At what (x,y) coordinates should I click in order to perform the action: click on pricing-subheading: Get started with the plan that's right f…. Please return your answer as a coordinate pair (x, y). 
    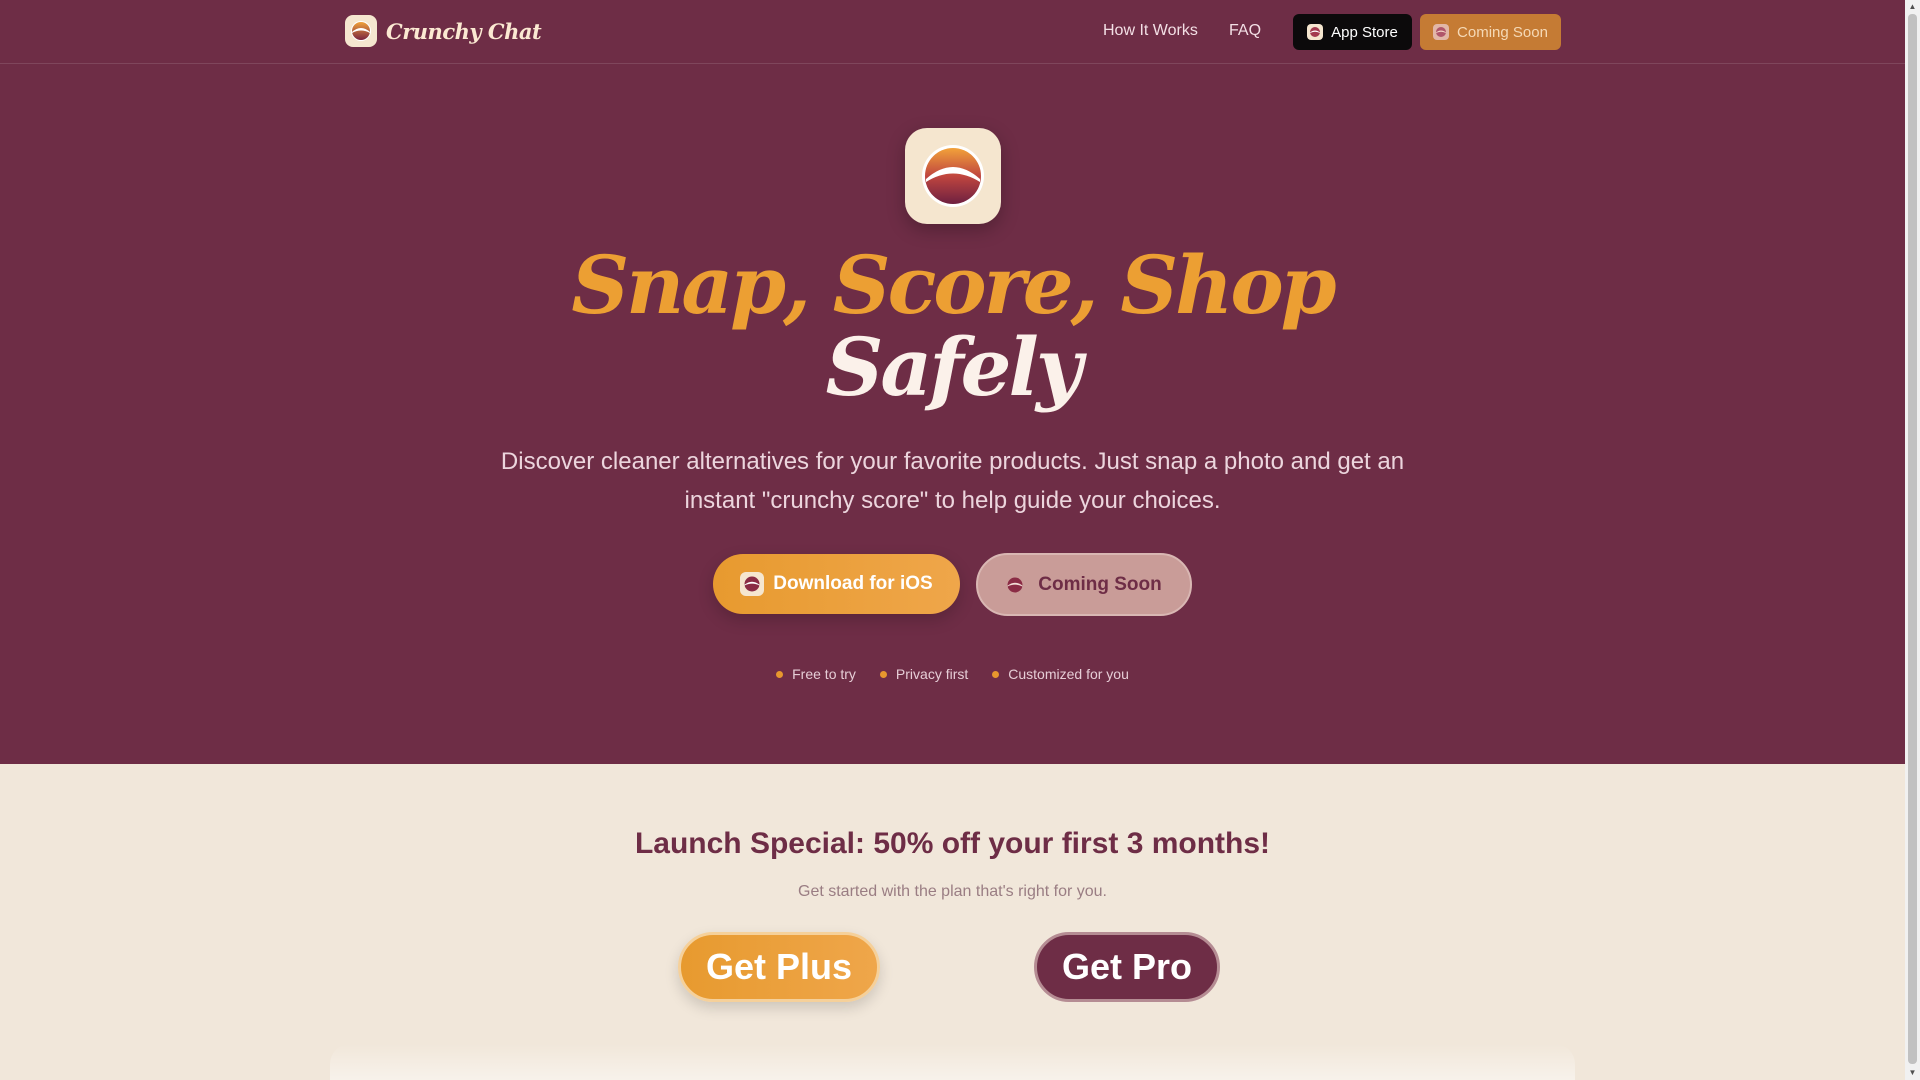
    Looking at the image, I should click on (952, 891).